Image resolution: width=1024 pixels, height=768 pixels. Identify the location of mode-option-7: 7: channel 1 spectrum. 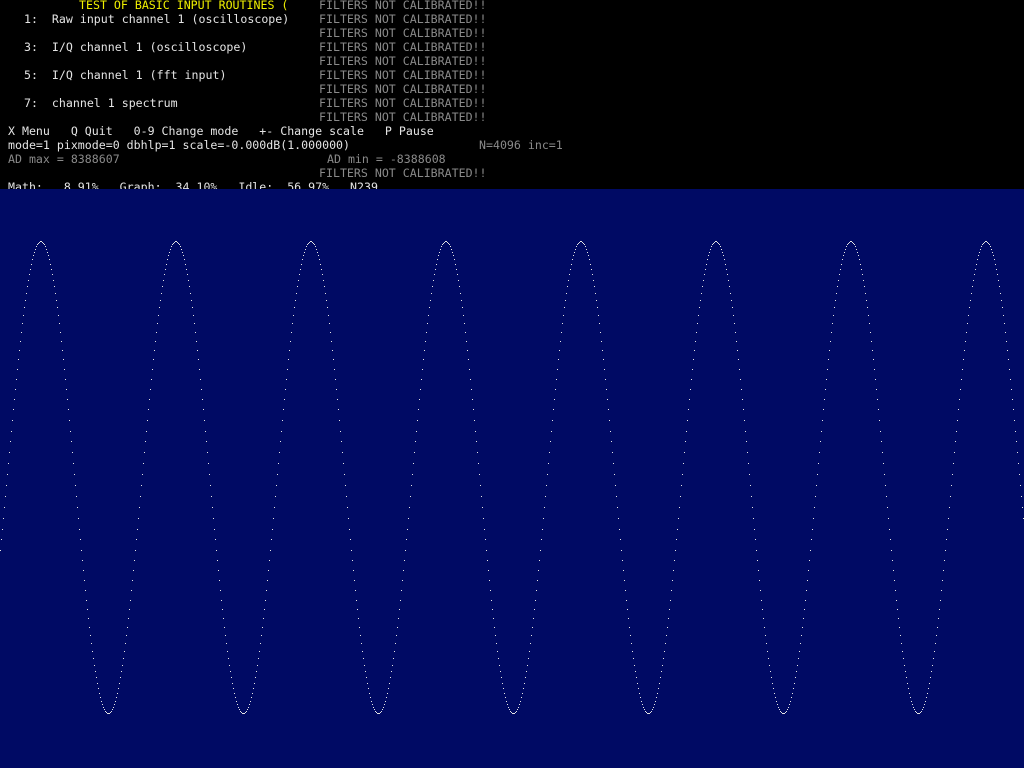
(101, 103).